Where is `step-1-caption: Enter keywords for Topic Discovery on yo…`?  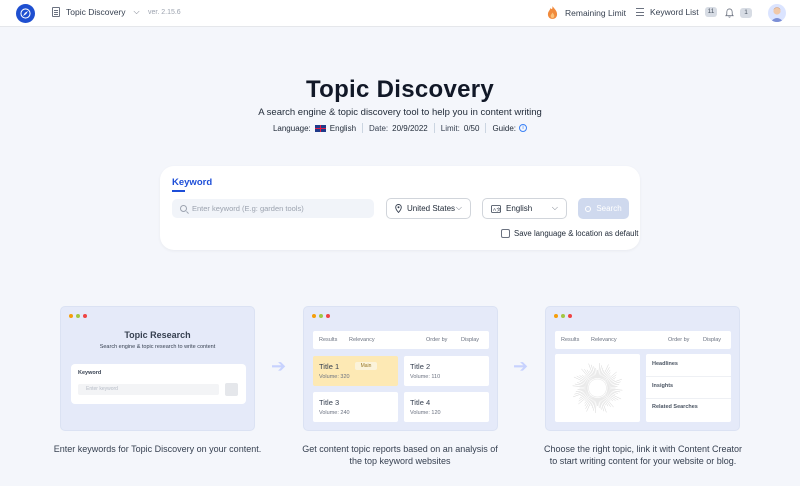 step-1-caption: Enter keywords for Topic Discovery on yo… is located at coordinates (157, 449).